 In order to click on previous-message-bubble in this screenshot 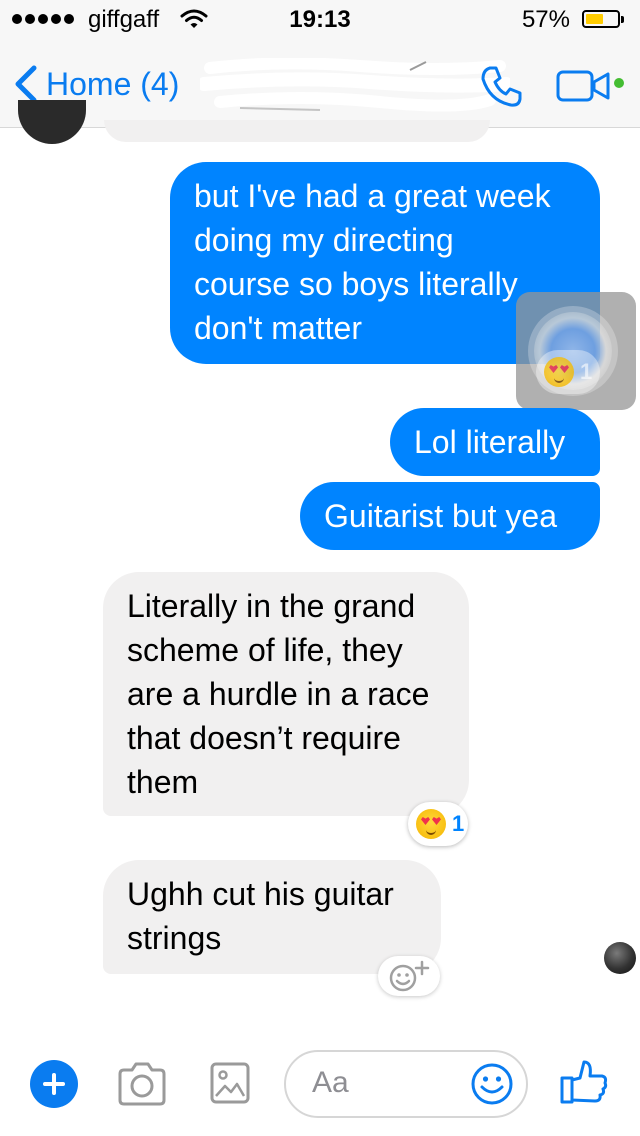, I will do `click(297, 131)`.